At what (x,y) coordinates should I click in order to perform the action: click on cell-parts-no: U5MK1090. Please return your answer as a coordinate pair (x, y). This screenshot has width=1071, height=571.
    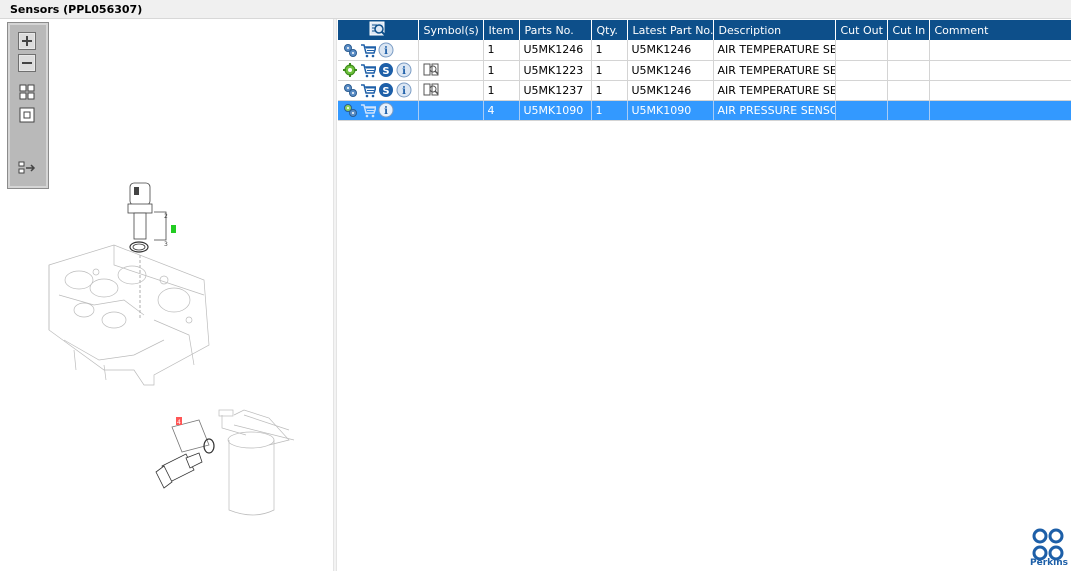
    Looking at the image, I should click on (555, 110).